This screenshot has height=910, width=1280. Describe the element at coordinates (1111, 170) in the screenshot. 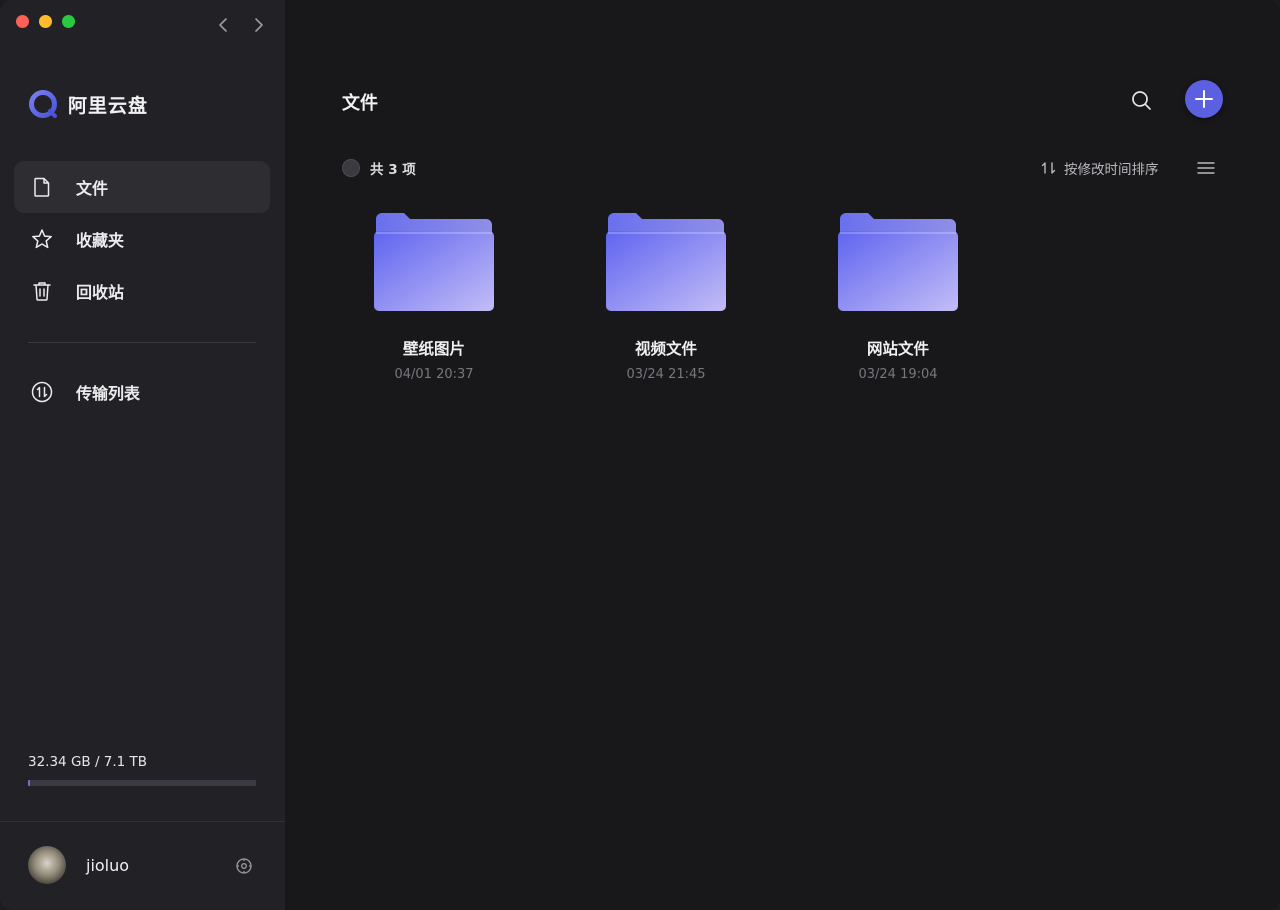

I see `sort-label: 按修改时间排序` at that location.